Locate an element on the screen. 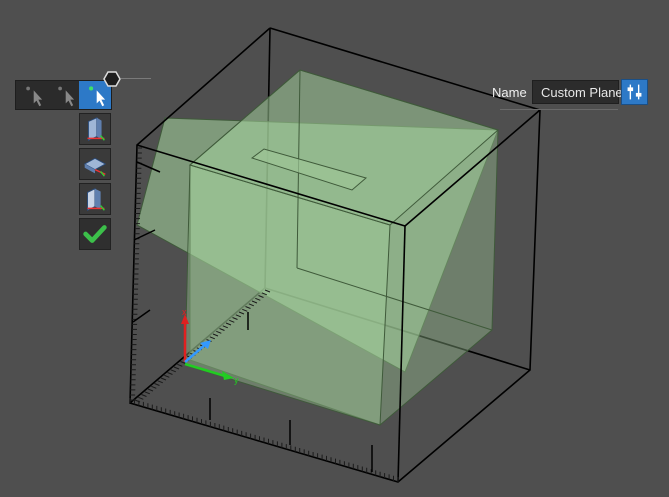 The image size is (669, 497). horizontal-plane-icon is located at coordinates (95, 167).